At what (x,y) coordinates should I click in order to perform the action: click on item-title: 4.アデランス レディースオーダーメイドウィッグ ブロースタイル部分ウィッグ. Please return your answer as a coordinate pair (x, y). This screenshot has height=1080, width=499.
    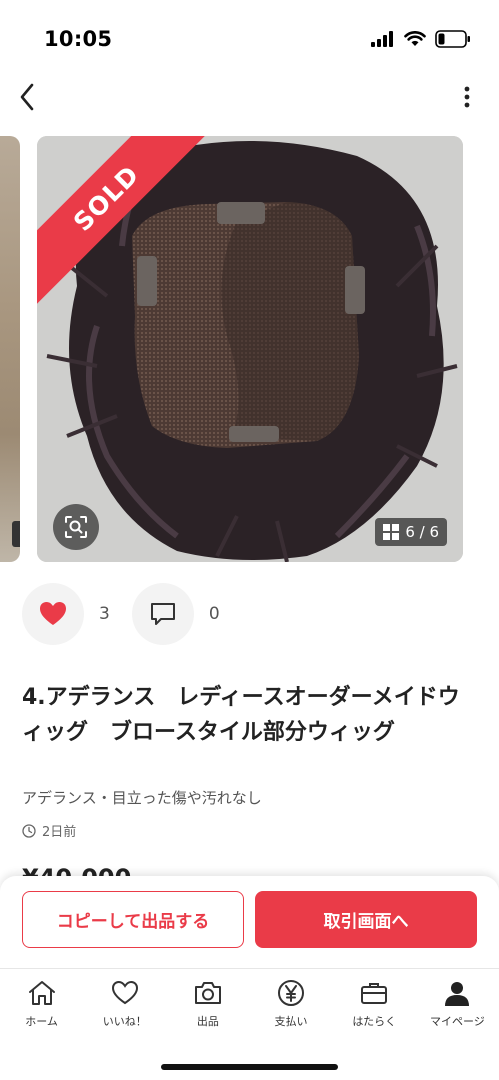
    Looking at the image, I should click on (241, 715).